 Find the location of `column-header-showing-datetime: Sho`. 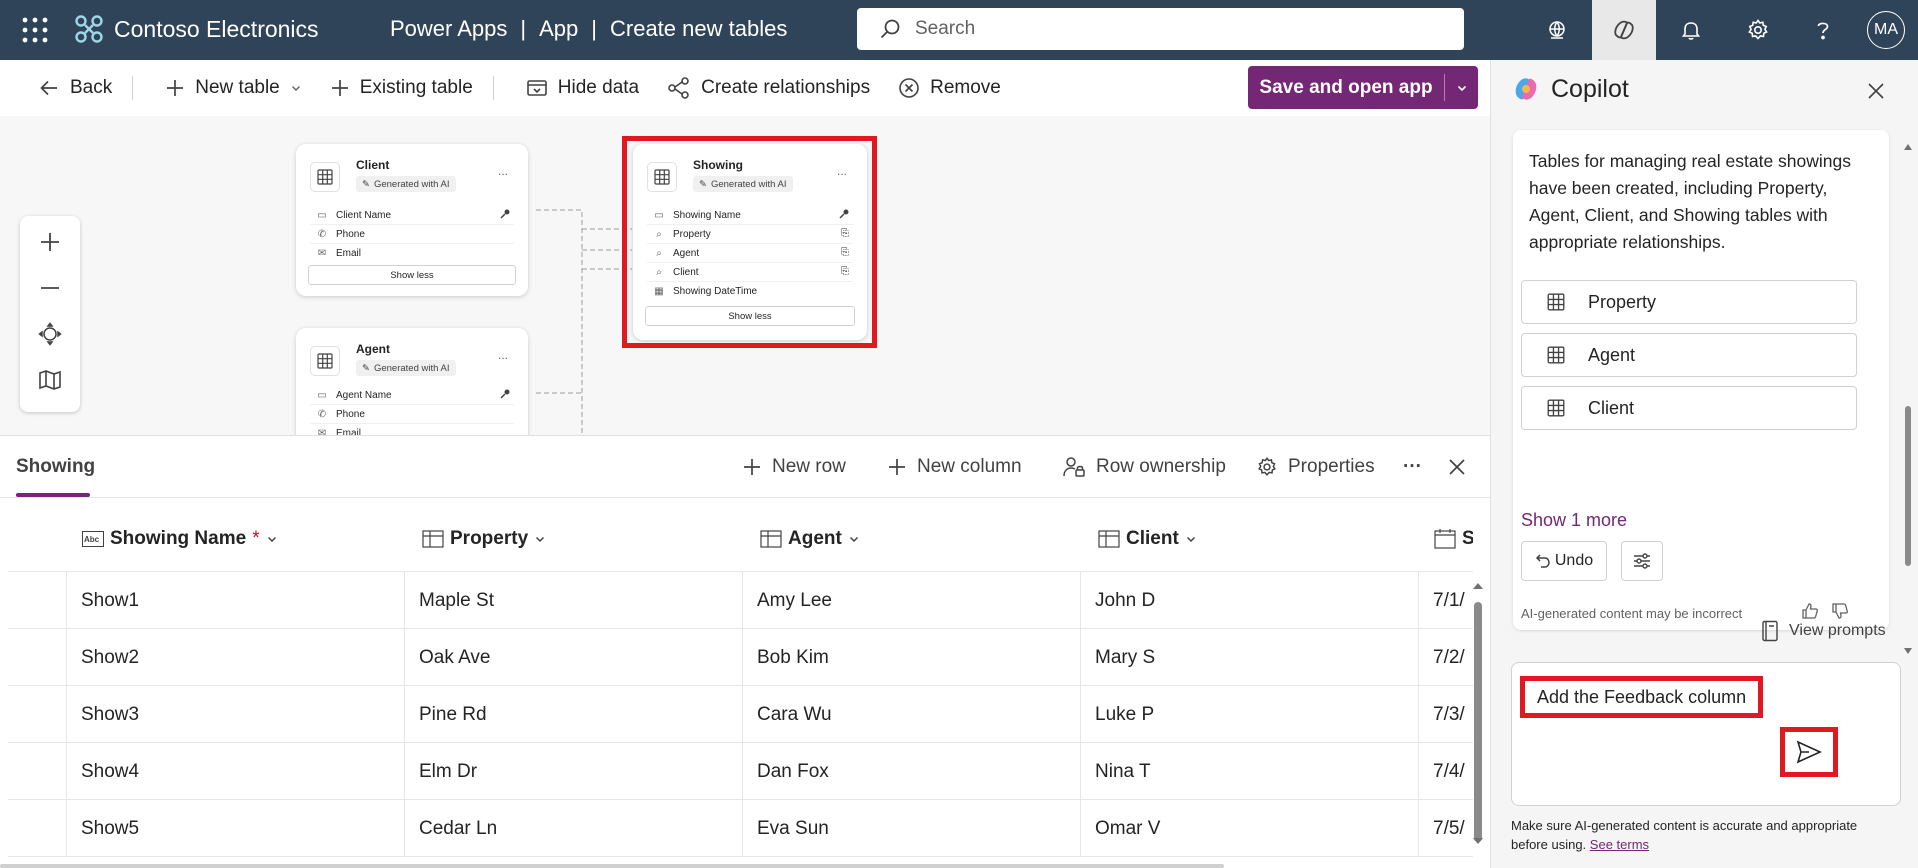

column-header-showing-datetime: Sho is located at coordinates (1453, 539).